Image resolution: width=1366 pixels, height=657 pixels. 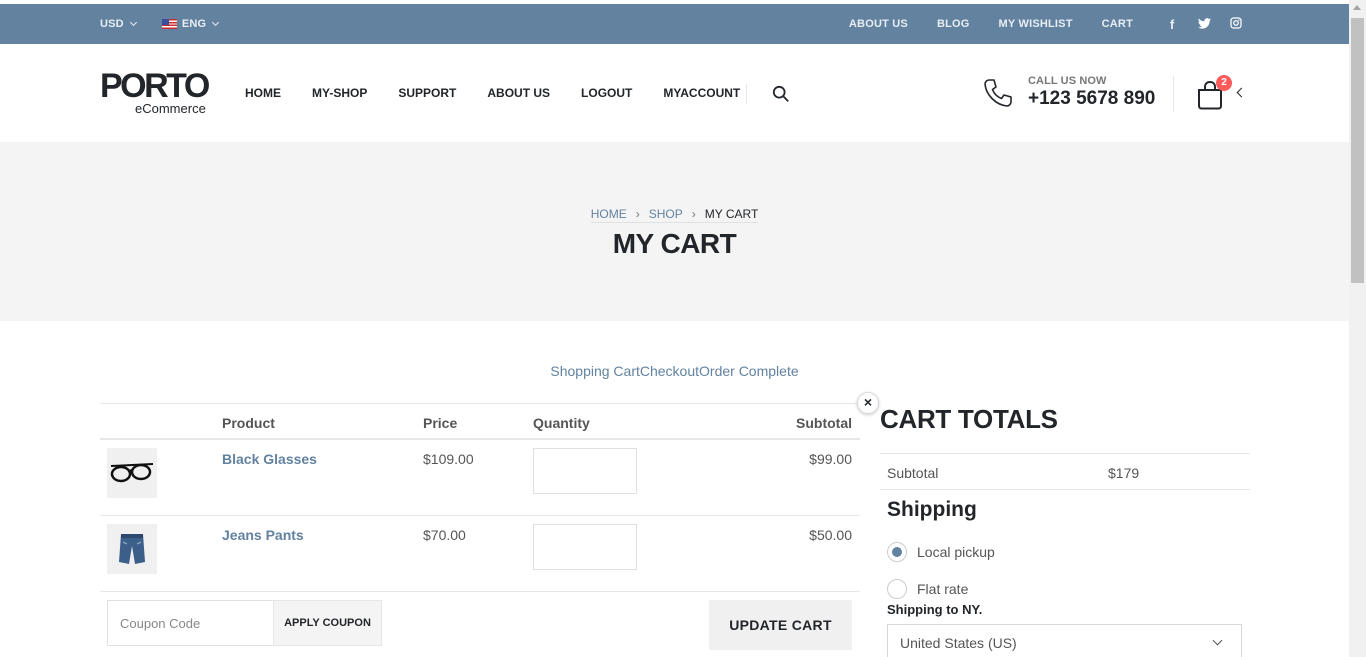 What do you see at coordinates (1064, 640) in the screenshot?
I see `country-select: United States (US)` at bounding box center [1064, 640].